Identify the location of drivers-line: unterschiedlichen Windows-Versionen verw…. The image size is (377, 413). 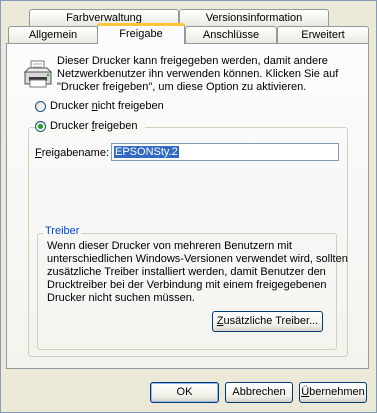
(197, 259).